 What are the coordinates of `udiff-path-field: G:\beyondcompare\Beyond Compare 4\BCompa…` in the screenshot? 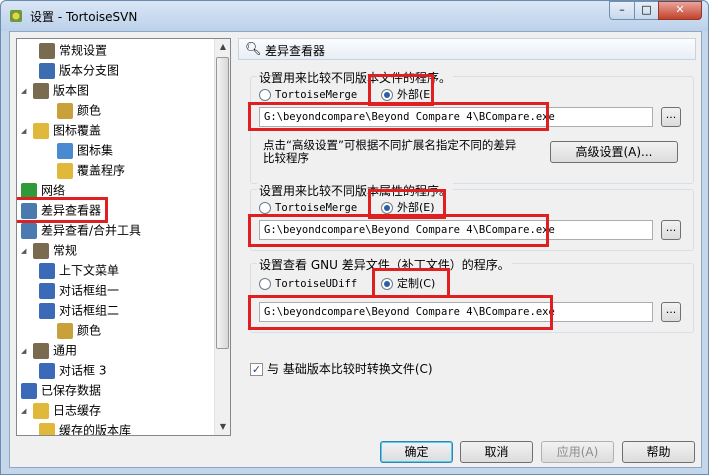 It's located at (456, 312).